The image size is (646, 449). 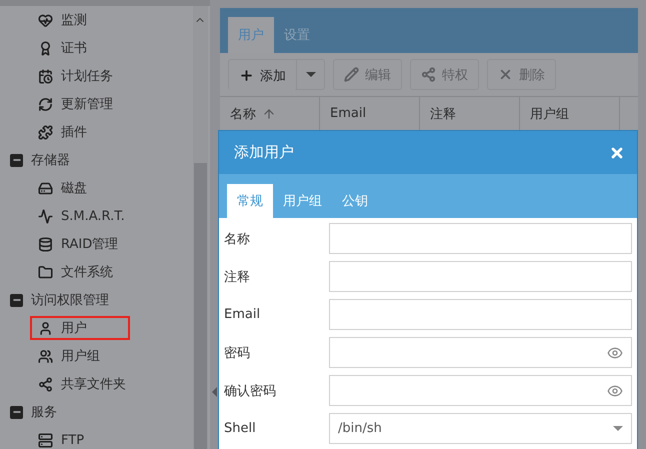 I want to click on field-label: 名称, so click(x=237, y=239).